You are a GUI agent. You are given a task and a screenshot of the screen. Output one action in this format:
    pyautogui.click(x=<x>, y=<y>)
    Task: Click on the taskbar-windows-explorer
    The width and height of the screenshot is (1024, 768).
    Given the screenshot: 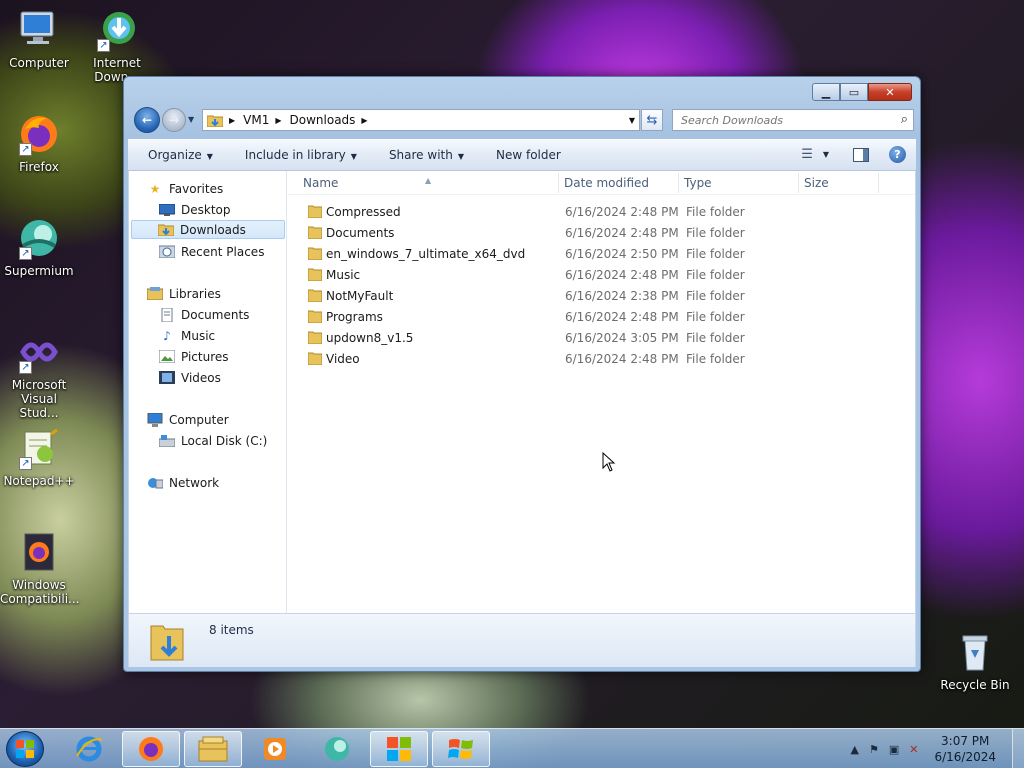 What is the action you would take?
    pyautogui.click(x=213, y=749)
    